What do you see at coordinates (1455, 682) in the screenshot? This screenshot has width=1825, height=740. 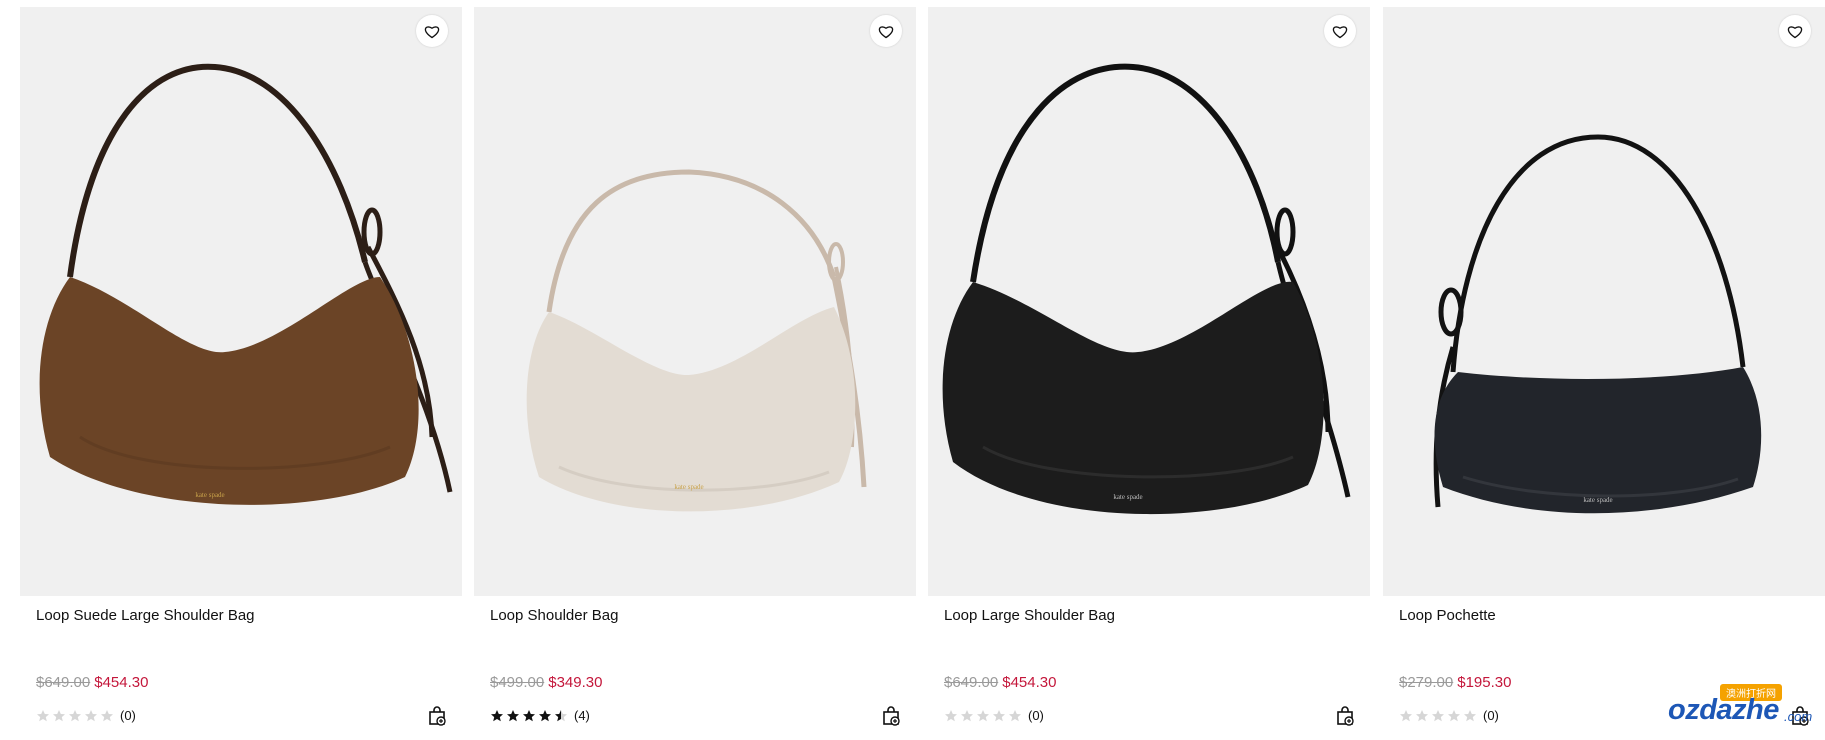 I see `product-price: $279.00 $195.30` at bounding box center [1455, 682].